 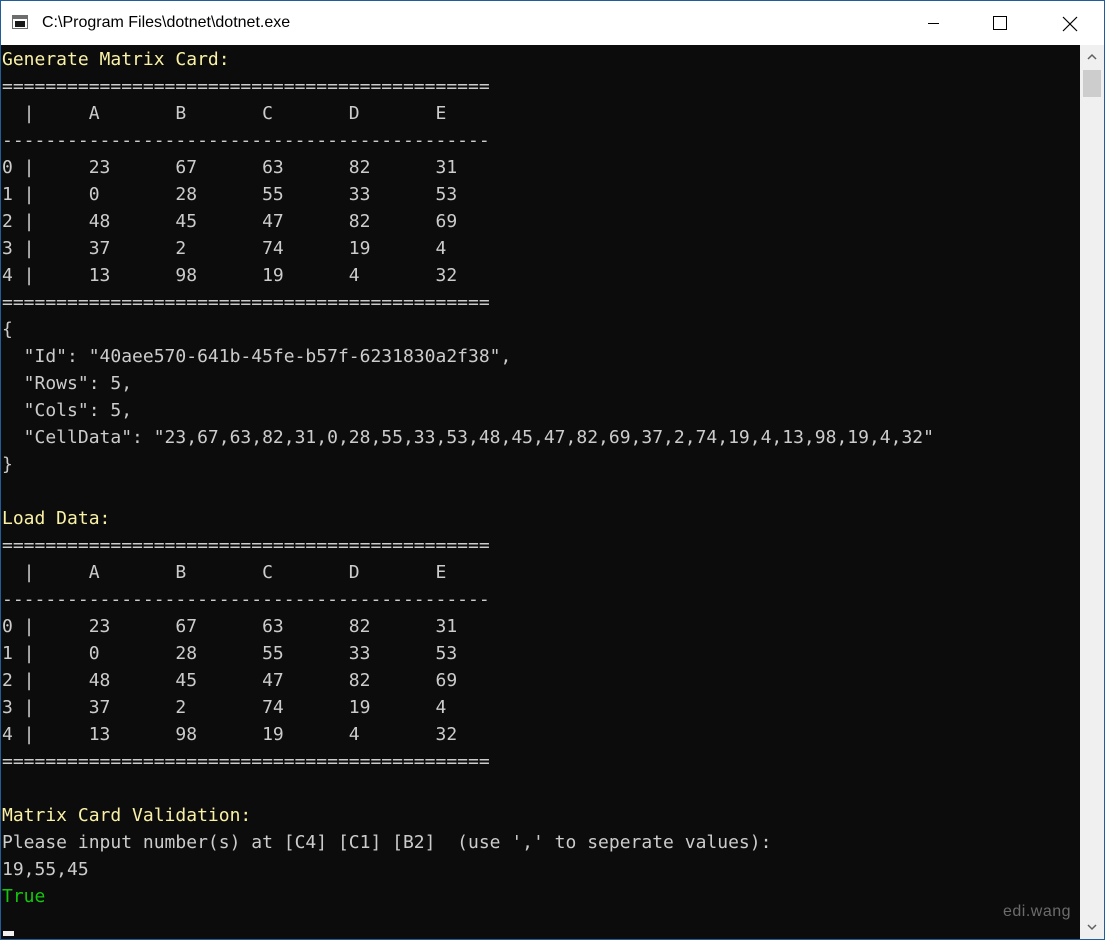 What do you see at coordinates (116, 59) in the screenshot?
I see `generate-heading: Generate Matrix Card:` at bounding box center [116, 59].